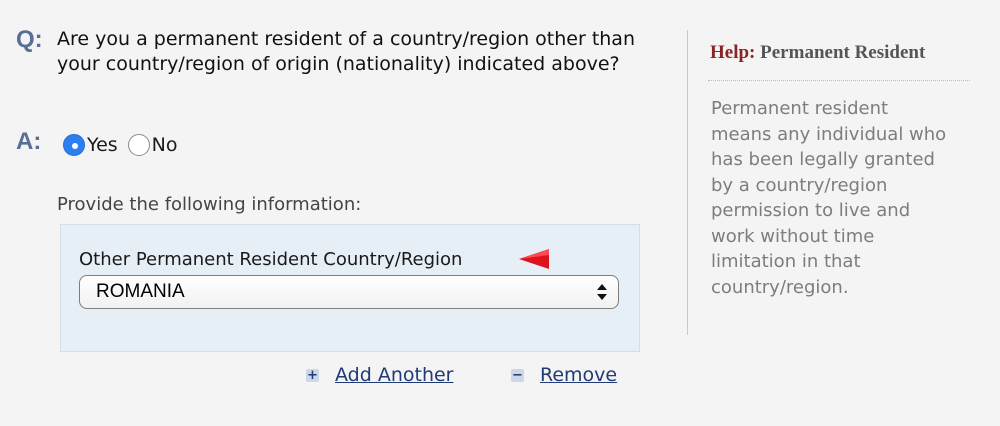 This screenshot has height=426, width=1000. I want to click on country-select-value: ROMANIA, so click(140, 291).